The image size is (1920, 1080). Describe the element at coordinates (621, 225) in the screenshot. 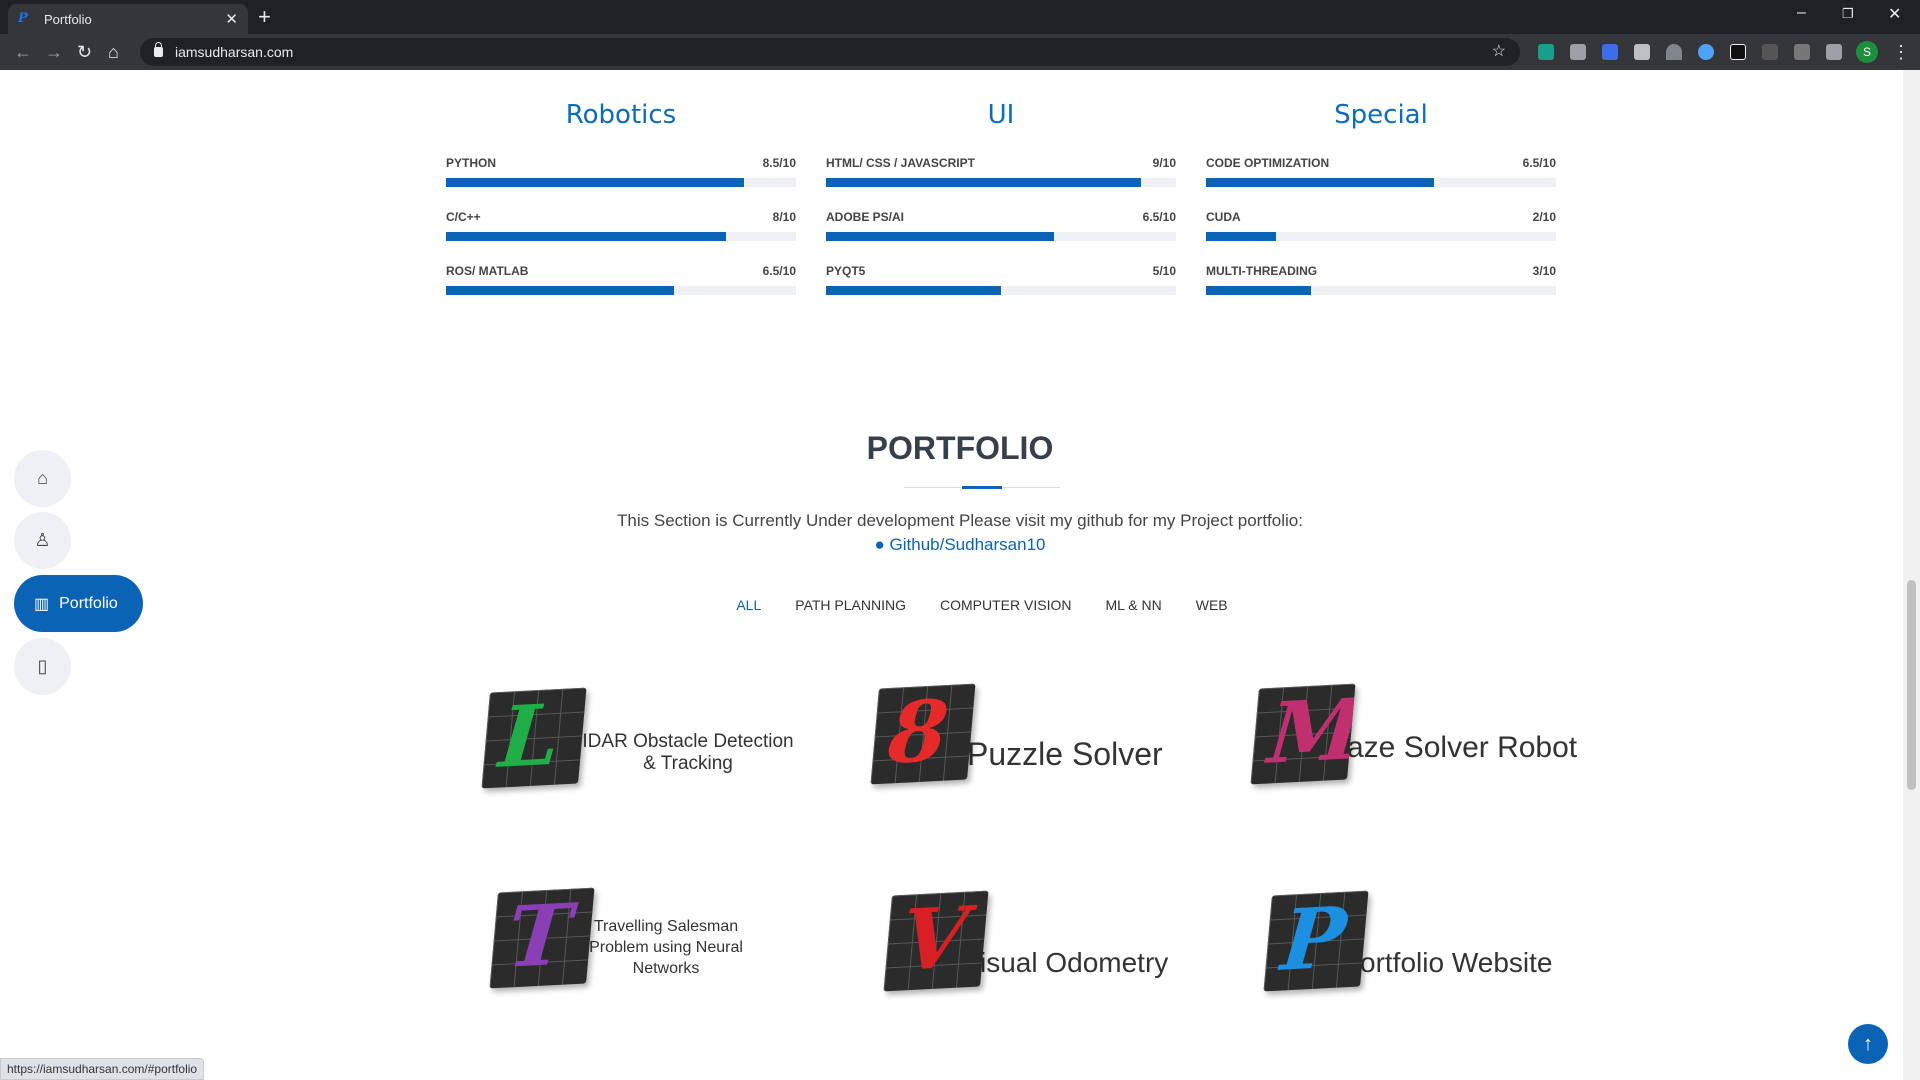

I see `skill-item: C/C++ 8/10` at that location.